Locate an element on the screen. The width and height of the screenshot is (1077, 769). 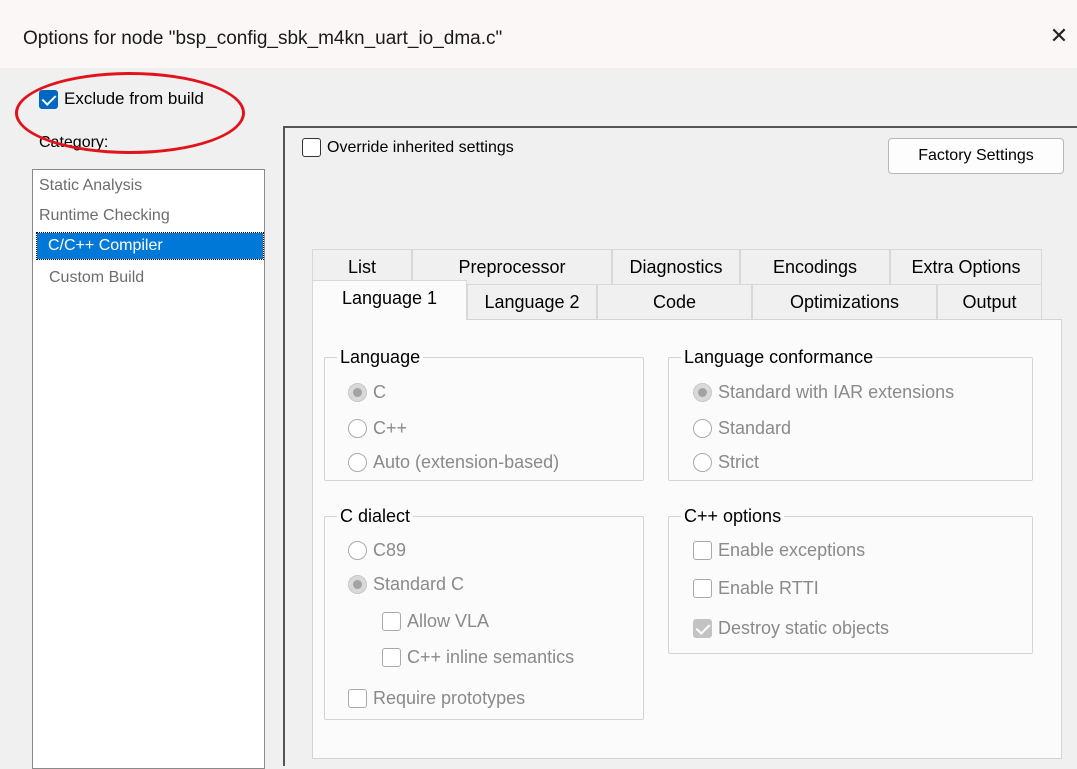
checkbox-require-prototypes: Require prototypes is located at coordinates (436, 698).